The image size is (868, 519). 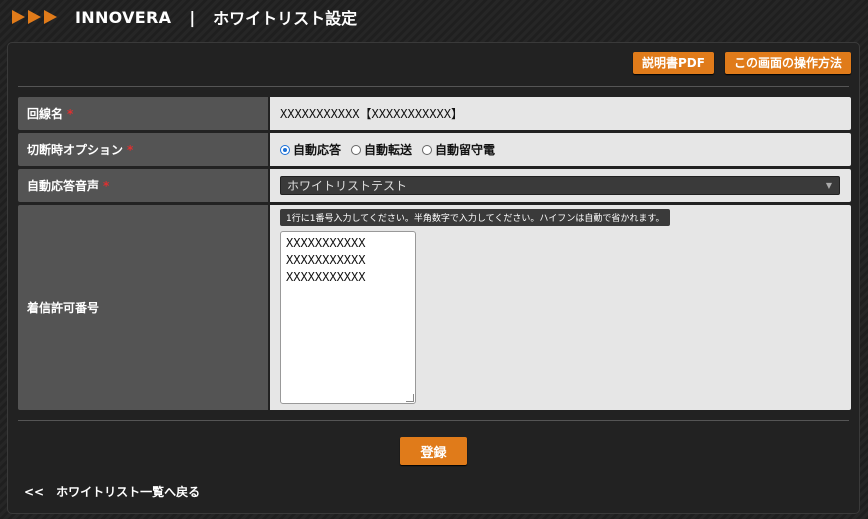 What do you see at coordinates (560, 113) in the screenshot?
I see `line-name-value: XXXXXXXXXXX【XXXXXXXXXXX】` at bounding box center [560, 113].